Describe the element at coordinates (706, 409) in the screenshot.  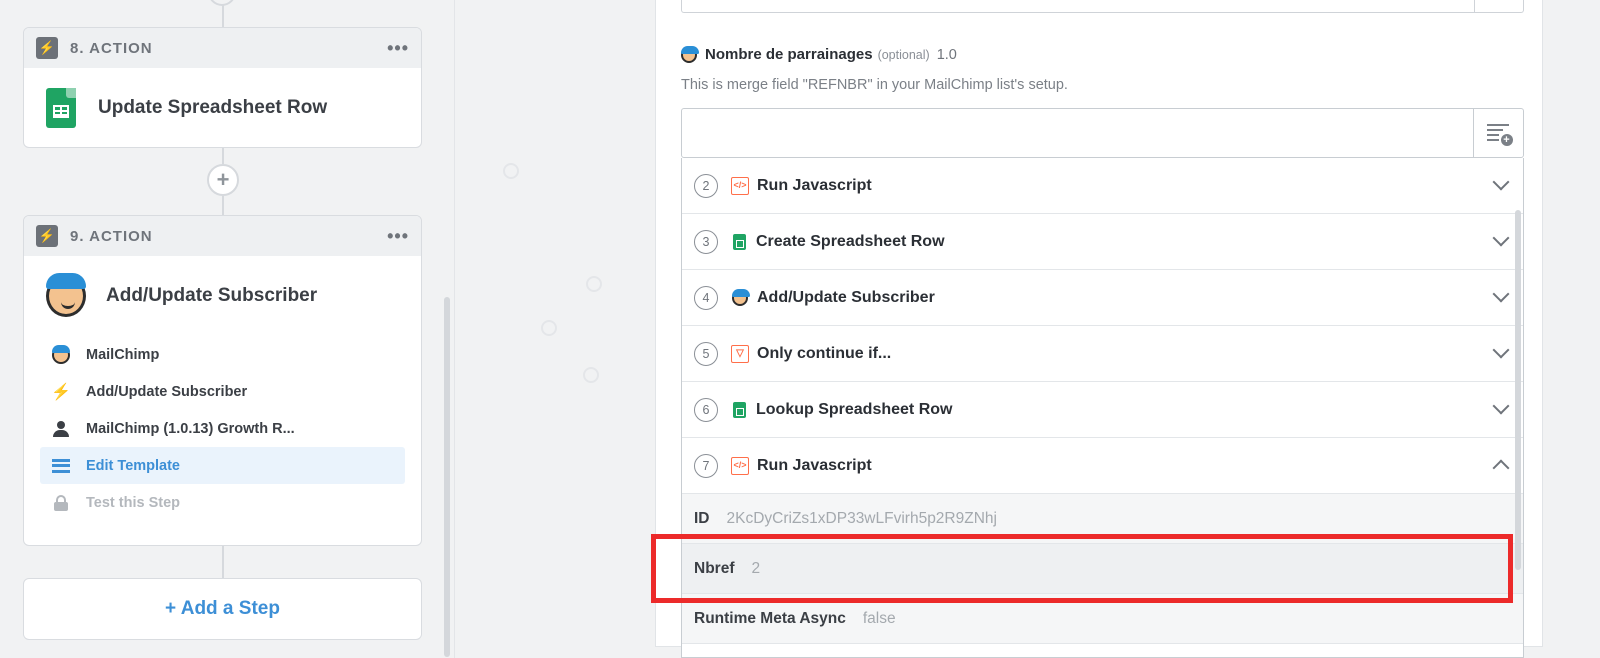
I see `step-number-badge: 6` at that location.